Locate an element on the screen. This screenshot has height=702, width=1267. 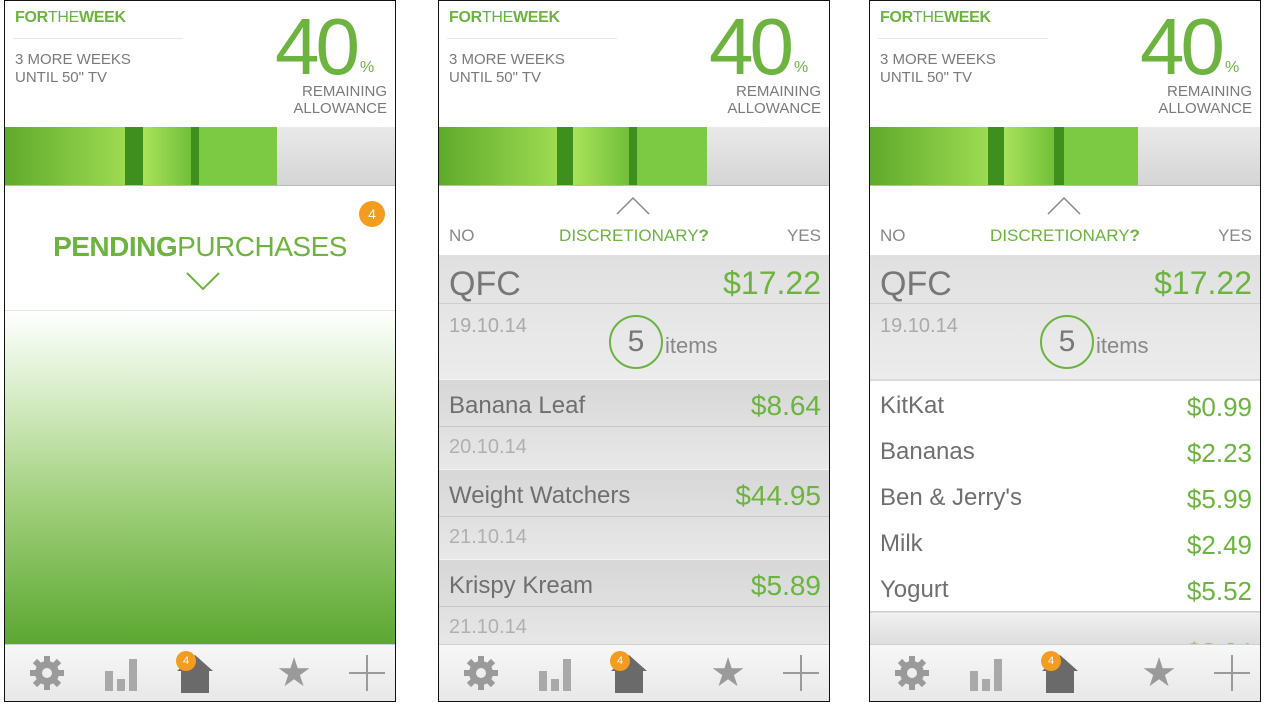
item-price: $0.99 is located at coordinates (1219, 407).